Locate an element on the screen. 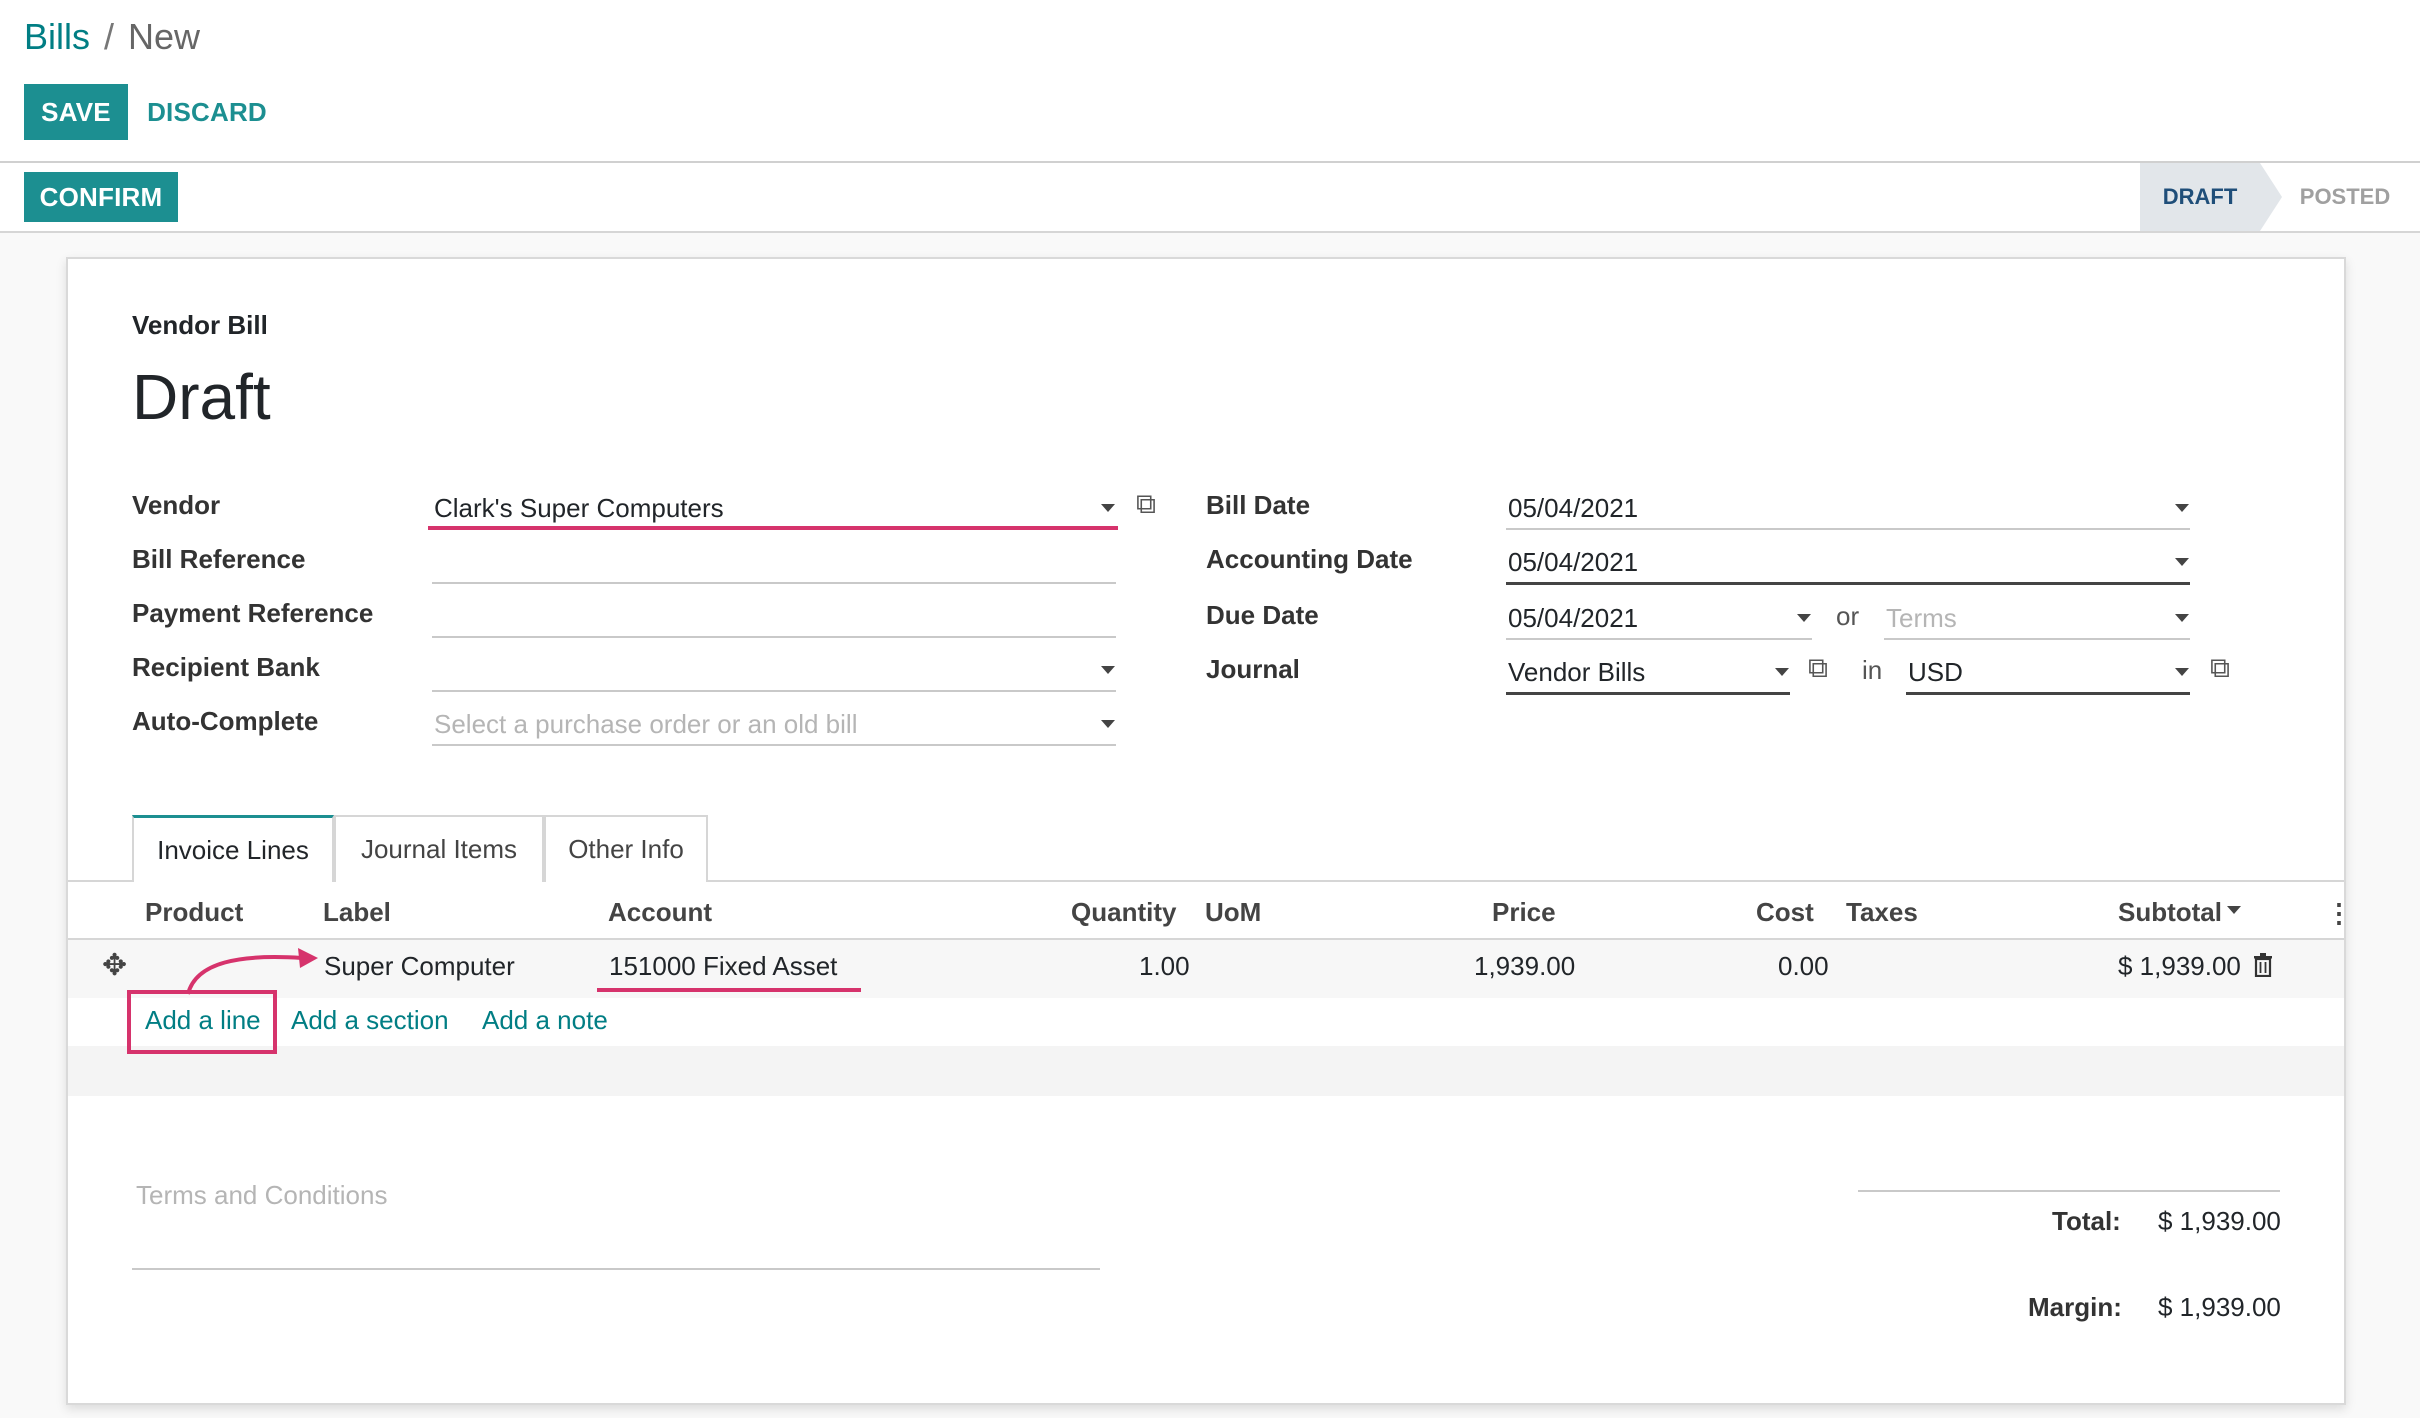 This screenshot has width=2420, height=1418. column-header-price: Price is located at coordinates (1524, 912).